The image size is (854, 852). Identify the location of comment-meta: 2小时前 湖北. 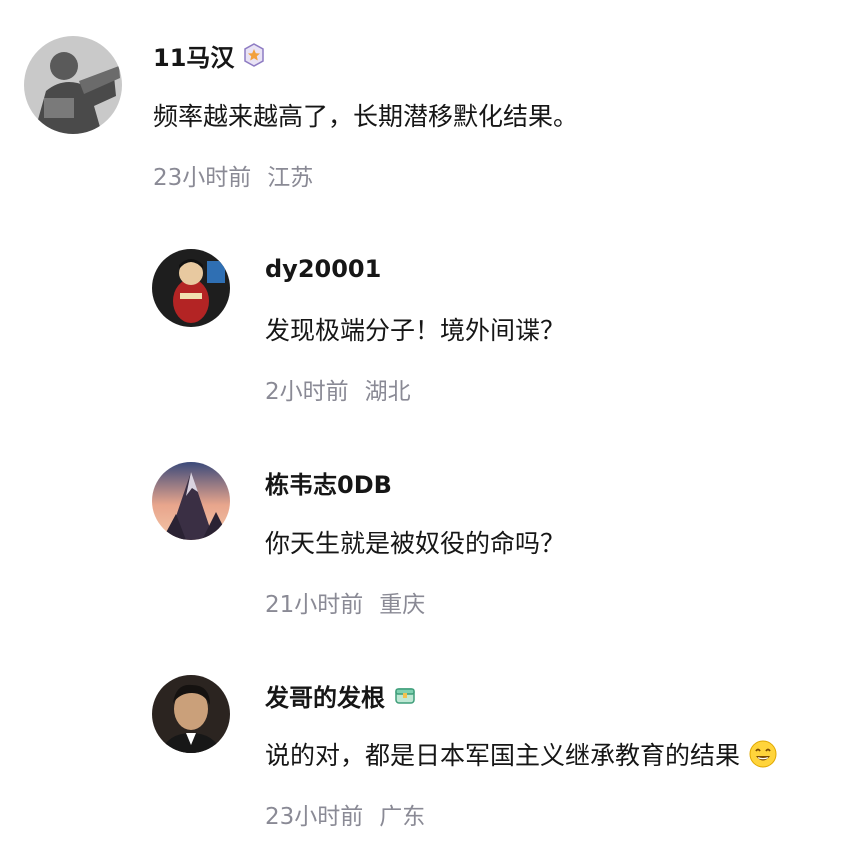
(338, 389).